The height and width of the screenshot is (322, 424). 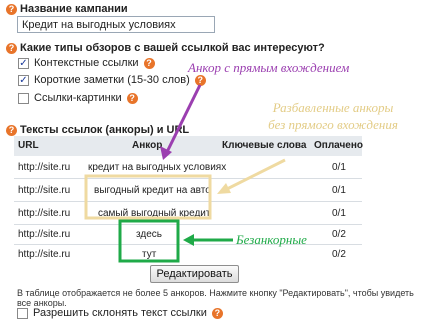 I want to click on annotation-no-anchor: Безанкорные, so click(x=271, y=239).